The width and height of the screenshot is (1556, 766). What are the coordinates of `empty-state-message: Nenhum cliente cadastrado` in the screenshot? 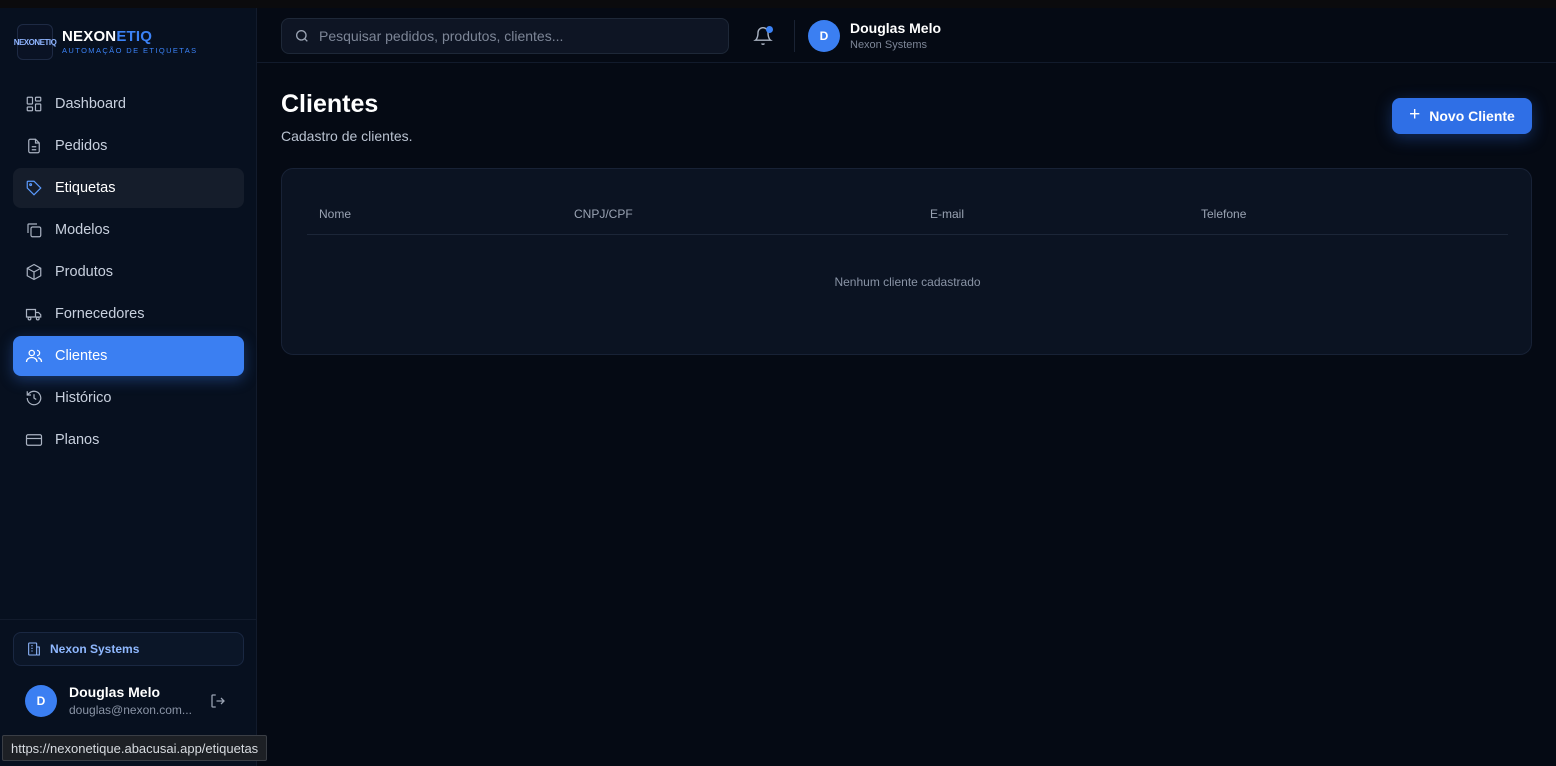 It's located at (907, 282).